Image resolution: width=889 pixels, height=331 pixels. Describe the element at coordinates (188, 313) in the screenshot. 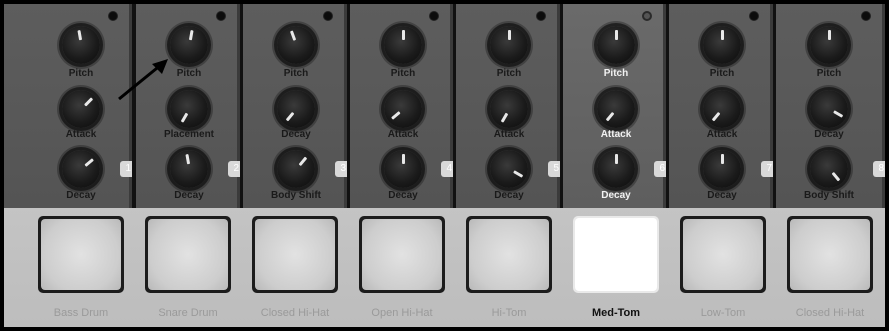

I see `pad-label: Snare Drum` at that location.